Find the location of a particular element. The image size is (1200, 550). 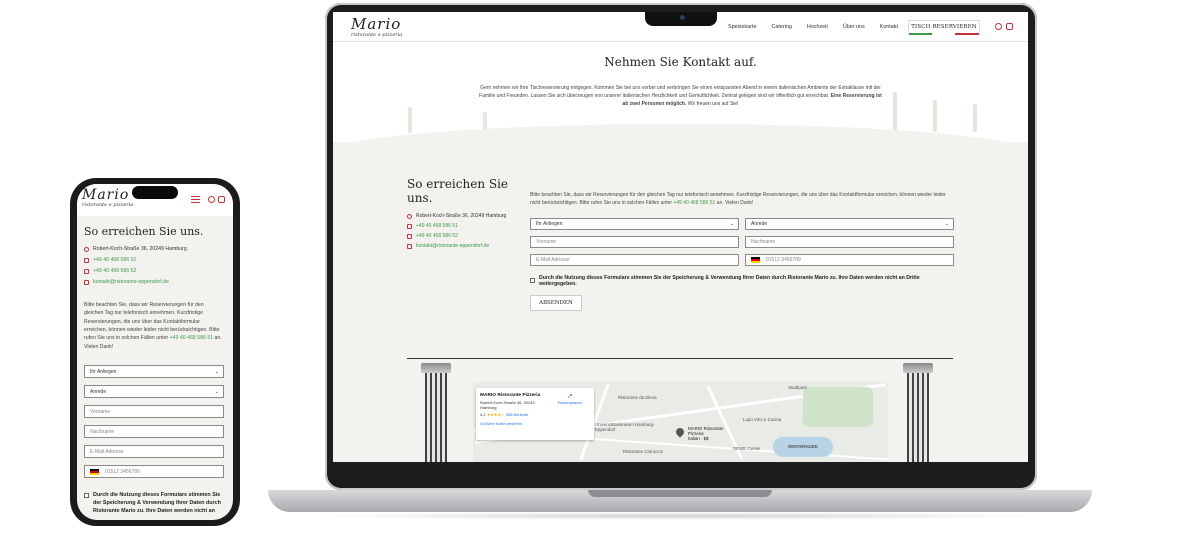

phone-note-phone-link: +49 40 468 586 51 is located at coordinates (191, 338).